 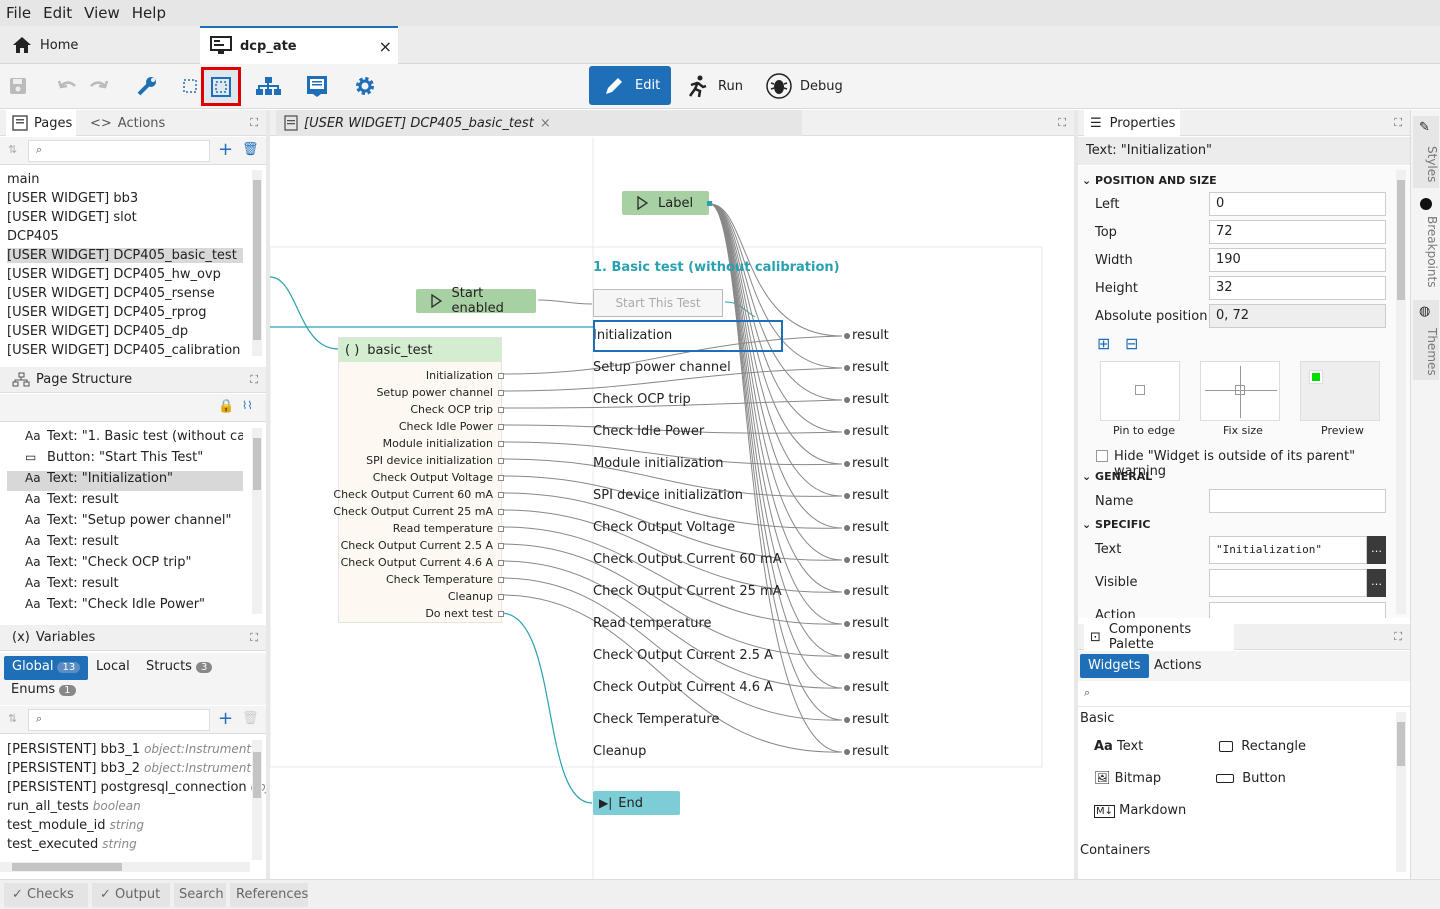 I want to click on structure-item: Aa Text: result, so click(x=125, y=502).